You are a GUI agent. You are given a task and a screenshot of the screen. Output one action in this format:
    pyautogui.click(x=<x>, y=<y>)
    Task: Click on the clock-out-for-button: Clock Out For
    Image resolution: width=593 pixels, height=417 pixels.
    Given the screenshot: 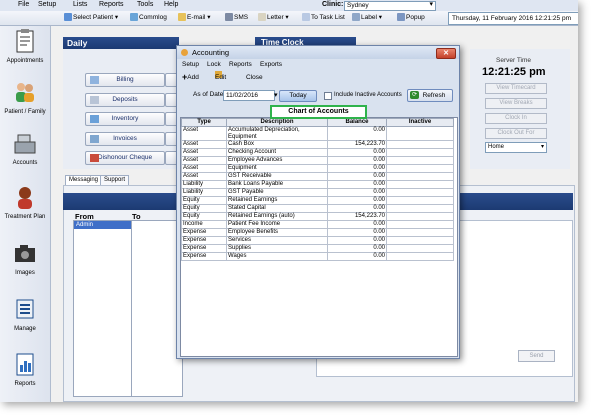 What is the action you would take?
    pyautogui.click(x=516, y=133)
    